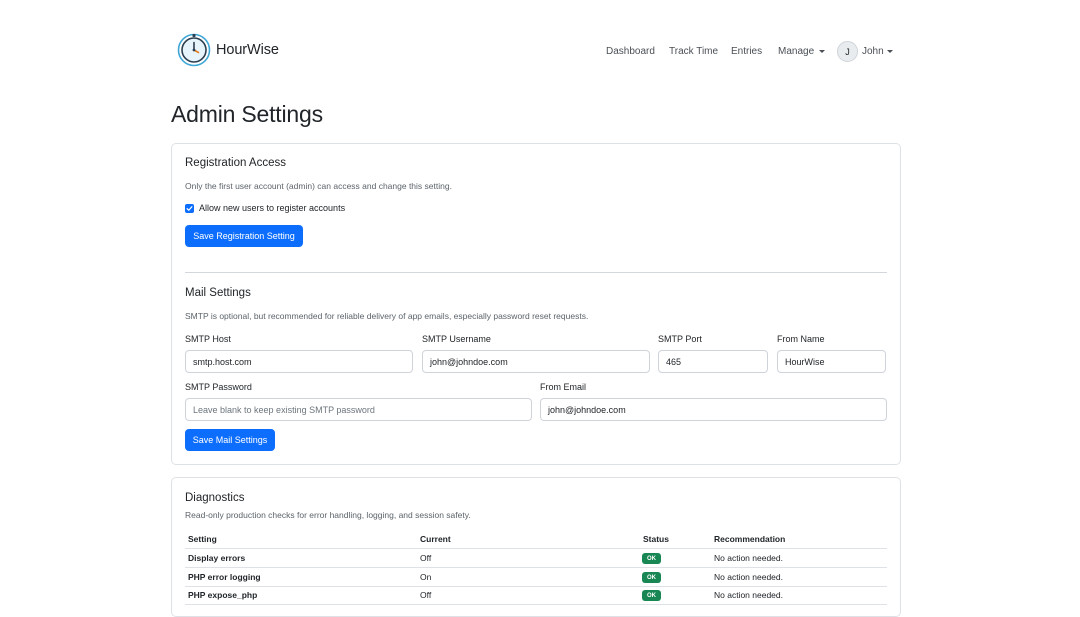 The height and width of the screenshot is (617, 1080). What do you see at coordinates (194, 50) in the screenshot?
I see `stopwatch-icon` at bounding box center [194, 50].